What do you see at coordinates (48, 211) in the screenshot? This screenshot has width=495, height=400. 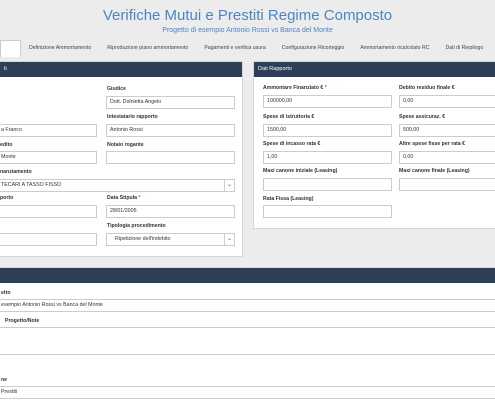 I see `rapporto-input` at bounding box center [48, 211].